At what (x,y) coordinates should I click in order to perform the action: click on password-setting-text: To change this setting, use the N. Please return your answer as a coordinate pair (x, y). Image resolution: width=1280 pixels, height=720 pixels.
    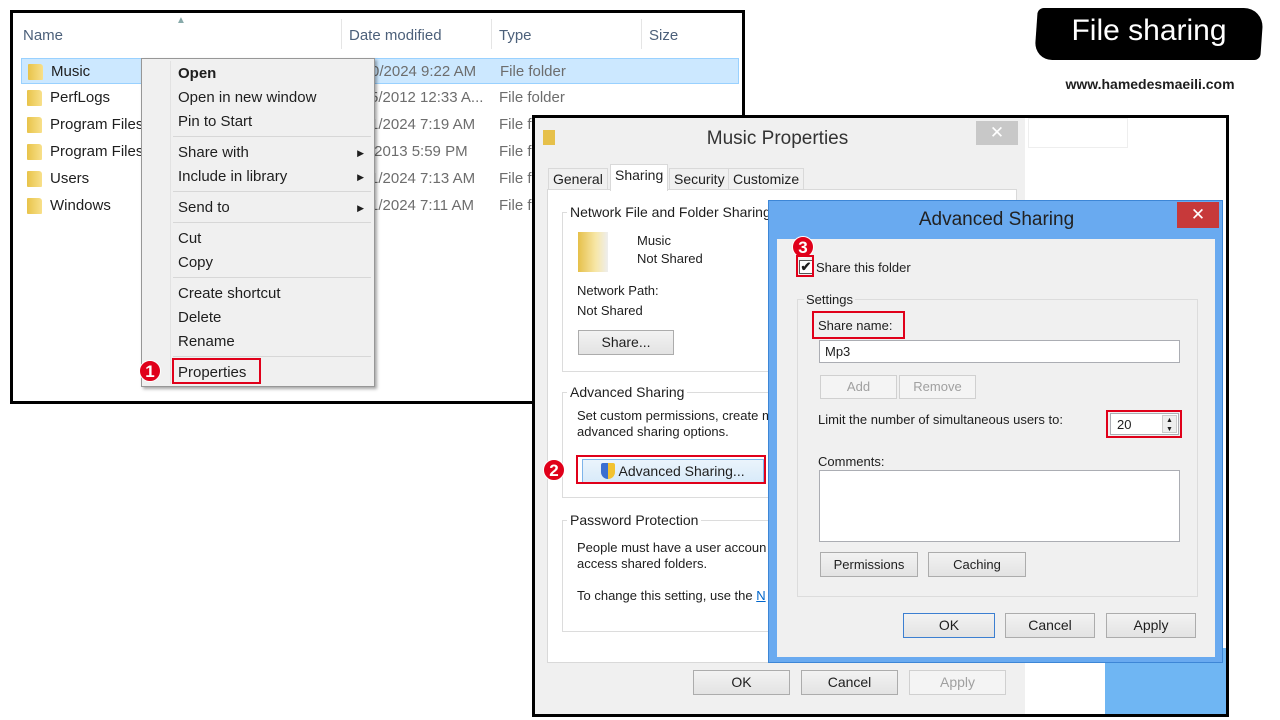
    Looking at the image, I should click on (671, 595).